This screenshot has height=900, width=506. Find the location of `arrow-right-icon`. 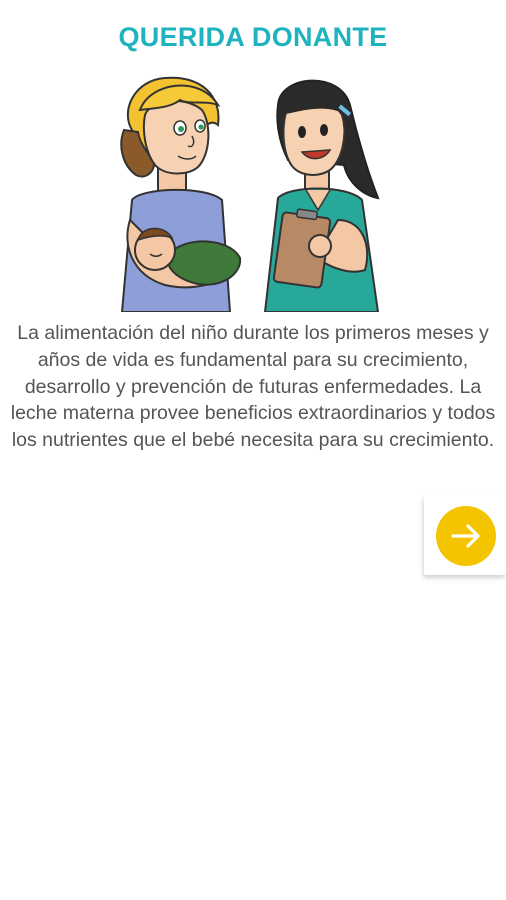

arrow-right-icon is located at coordinates (465, 536).